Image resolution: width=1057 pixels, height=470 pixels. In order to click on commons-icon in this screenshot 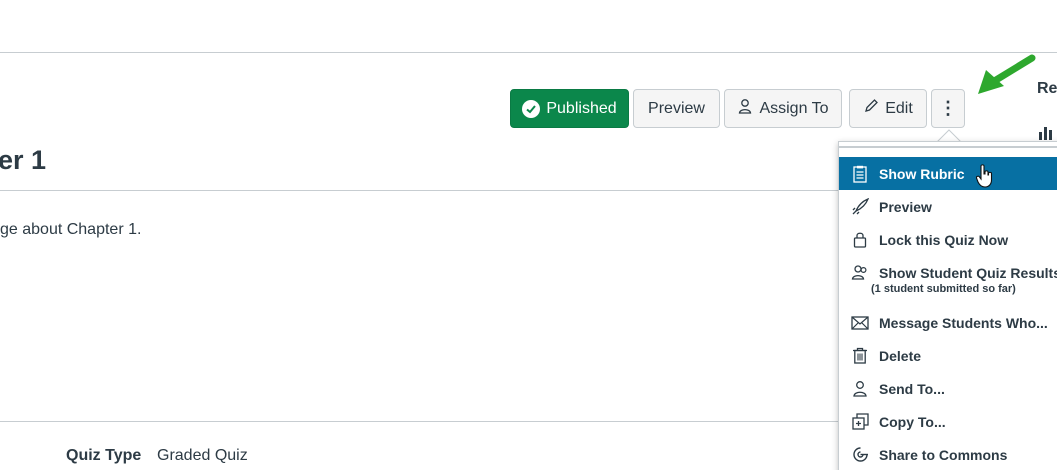, I will do `click(860, 455)`.